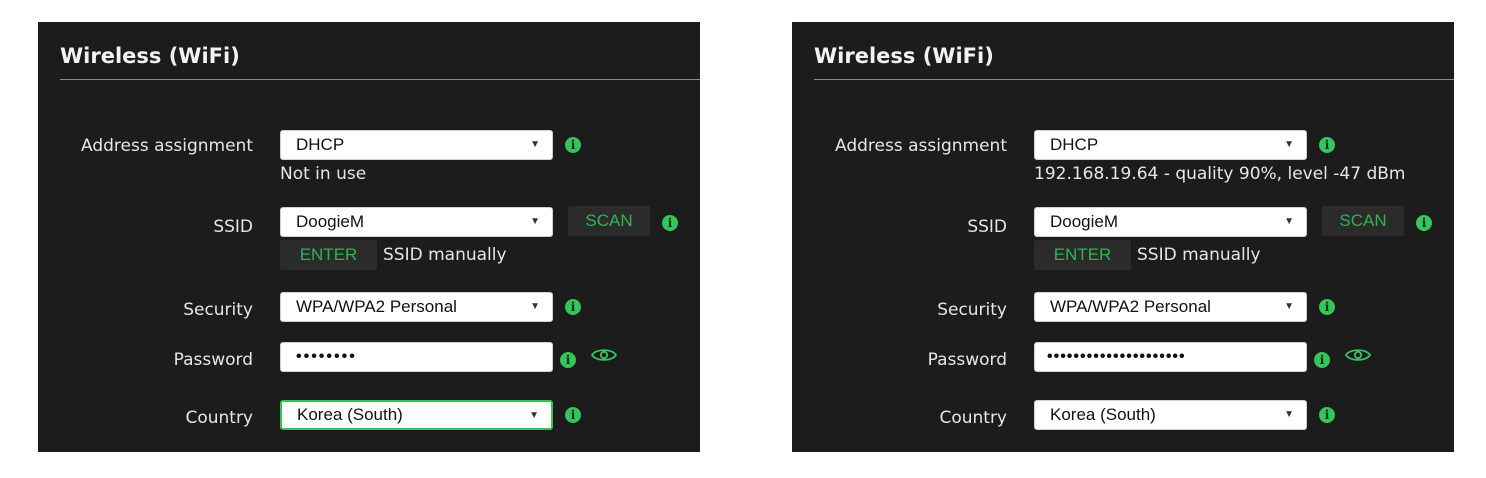 This screenshot has height=478, width=1486. Describe the element at coordinates (416, 357) in the screenshot. I see `password-input: ••••••••` at that location.